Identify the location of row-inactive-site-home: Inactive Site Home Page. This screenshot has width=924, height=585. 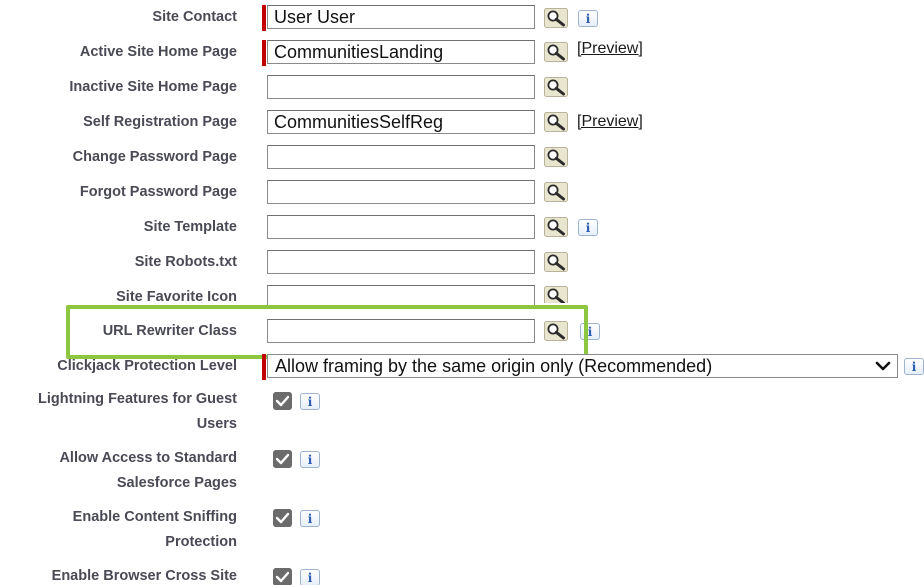
(462, 88).